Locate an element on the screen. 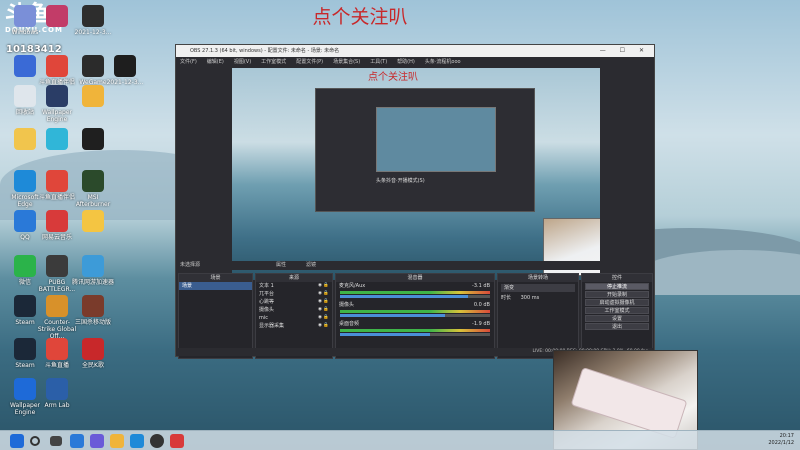 This screenshot has width=800, height=450. control-button: 工作室模式 is located at coordinates (617, 310).